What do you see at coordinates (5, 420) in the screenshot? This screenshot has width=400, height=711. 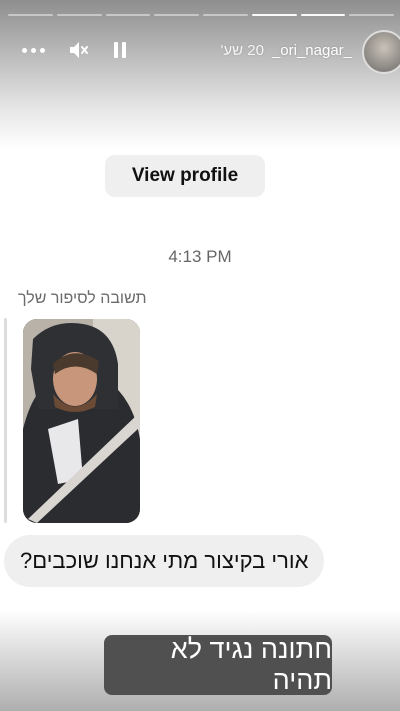 I see `reply-indicator-bar` at bounding box center [5, 420].